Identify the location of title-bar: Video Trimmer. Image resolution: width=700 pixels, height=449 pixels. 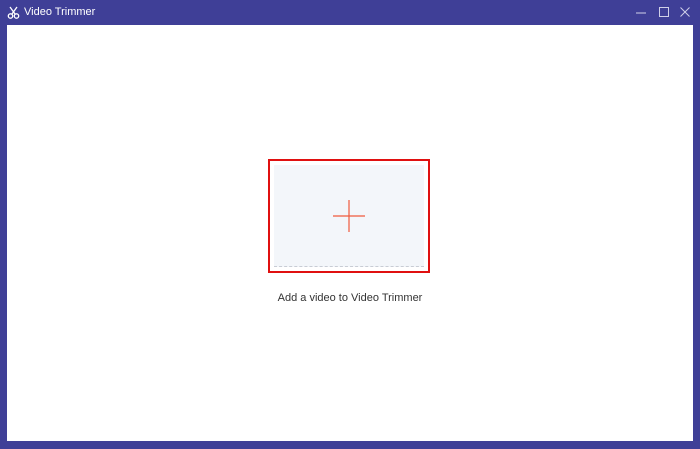
(350, 12).